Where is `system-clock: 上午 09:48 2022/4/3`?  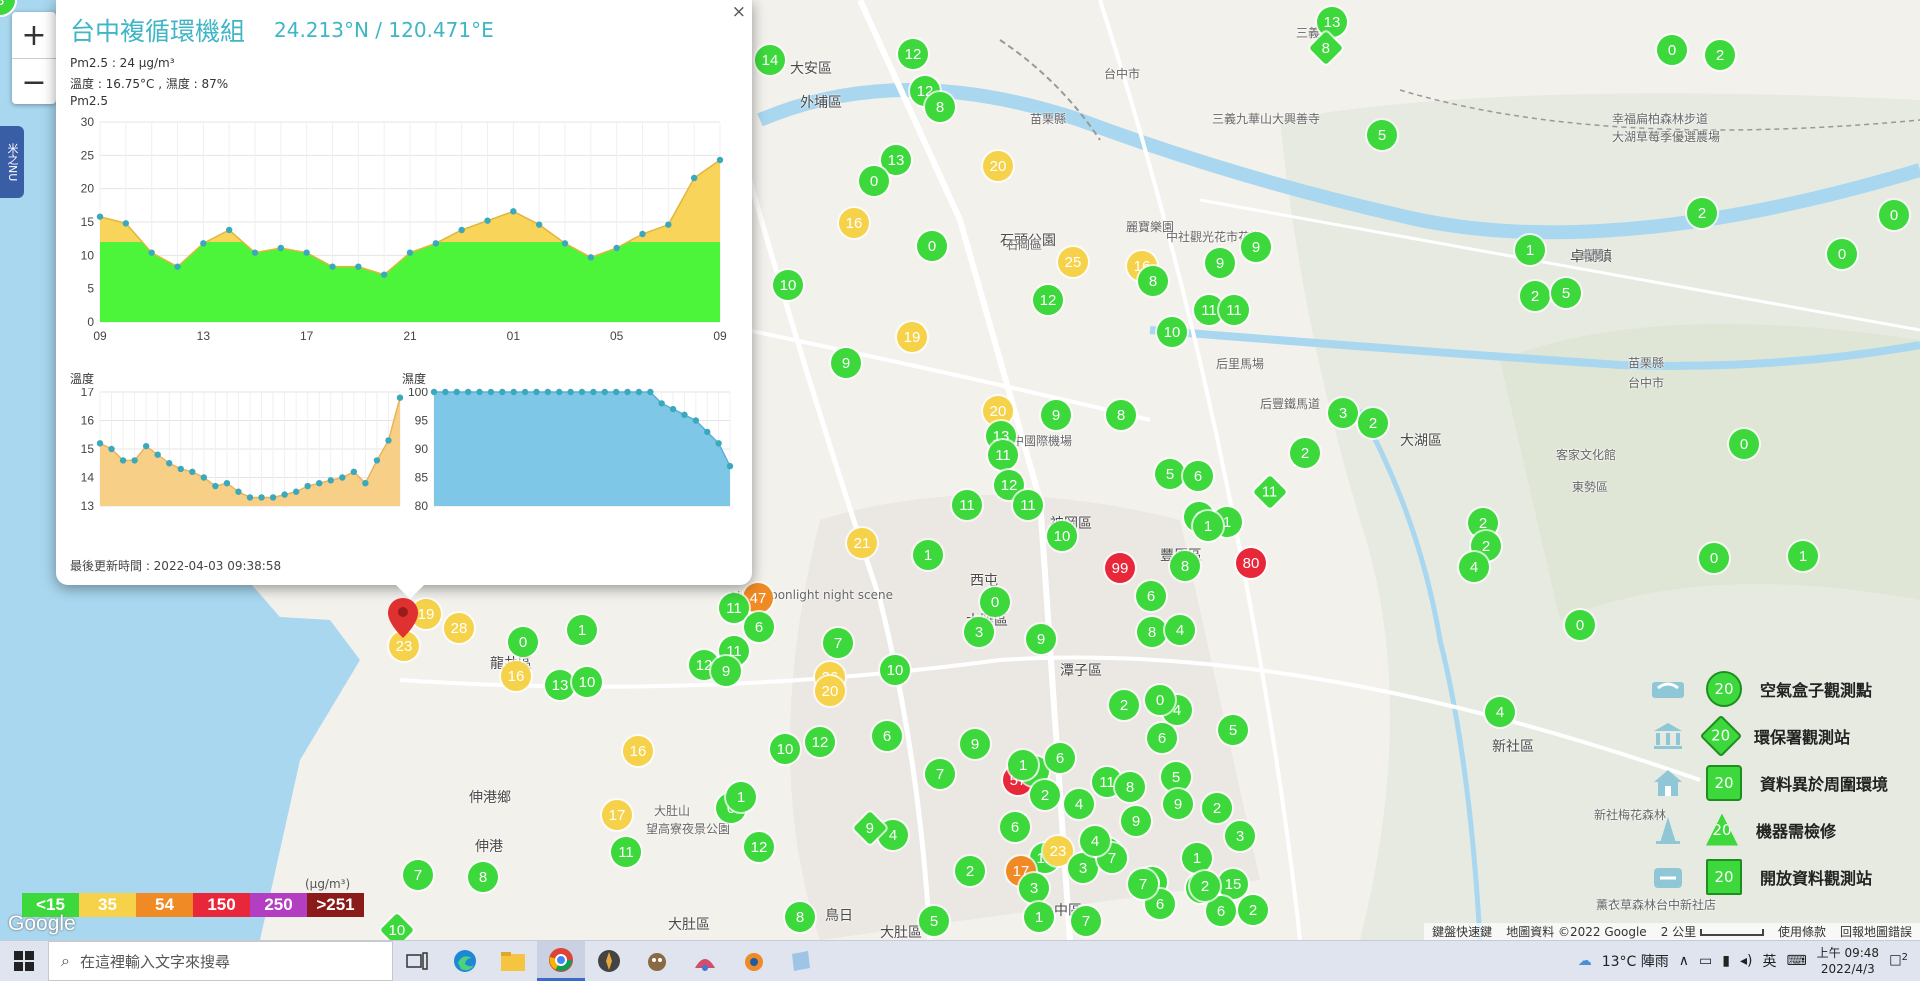
system-clock: 上午 09:48 2022/4/3 is located at coordinates (1848, 961).